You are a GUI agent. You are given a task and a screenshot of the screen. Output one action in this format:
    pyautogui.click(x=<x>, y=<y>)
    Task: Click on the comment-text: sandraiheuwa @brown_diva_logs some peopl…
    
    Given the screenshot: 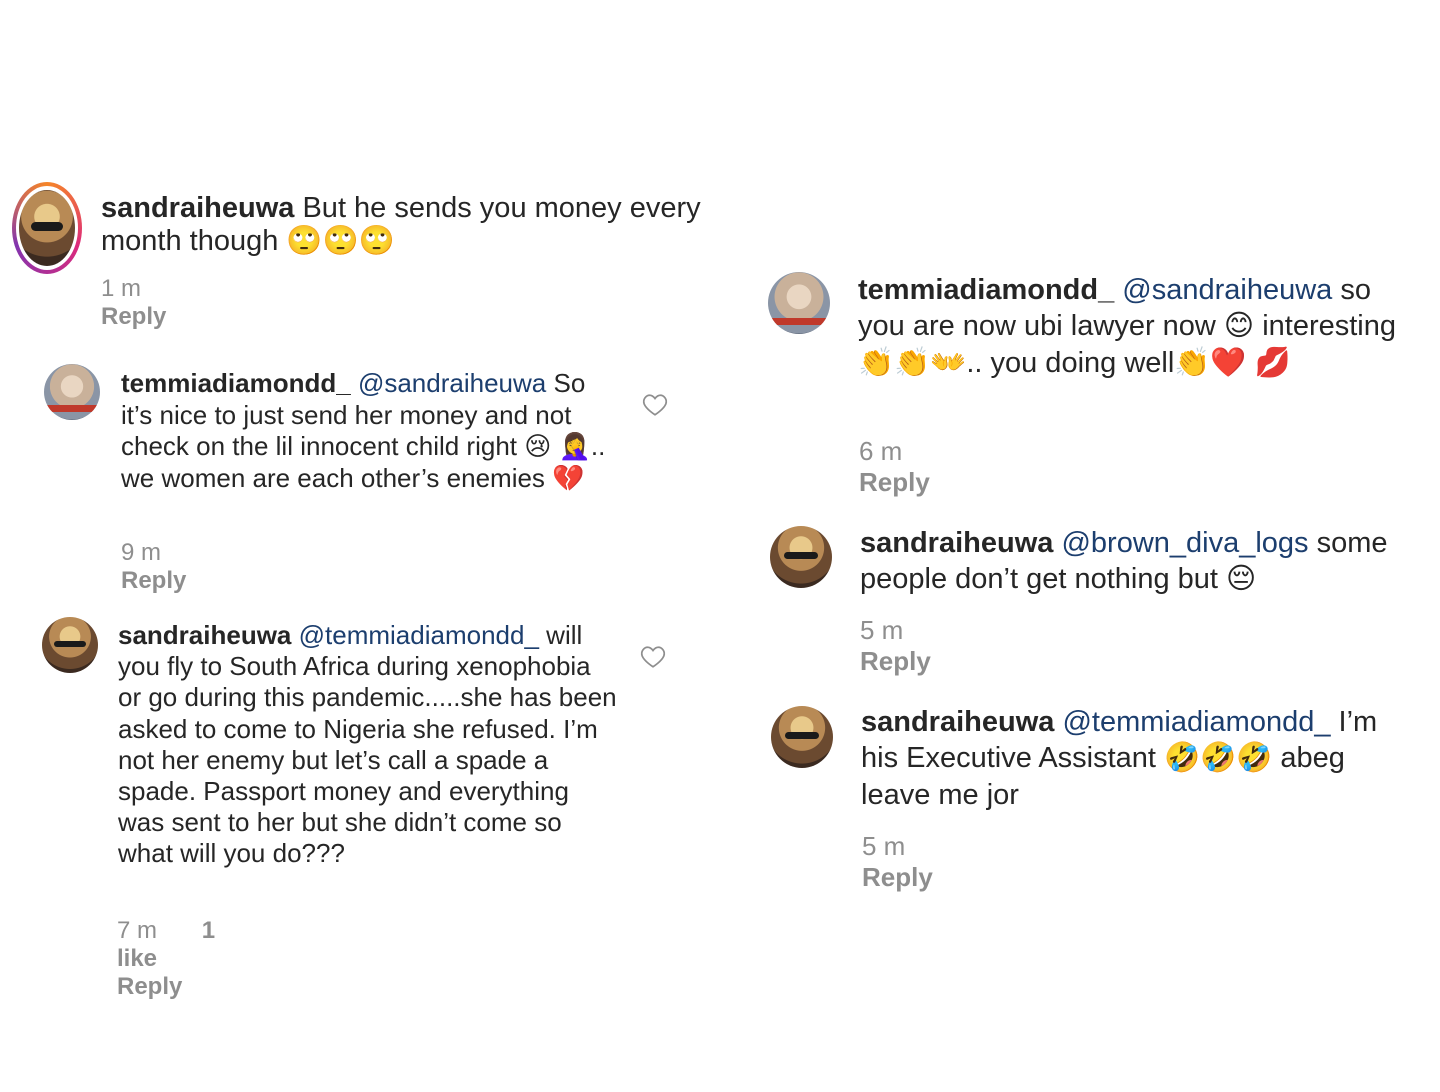 What is the action you would take?
    pyautogui.click(x=1142, y=561)
    